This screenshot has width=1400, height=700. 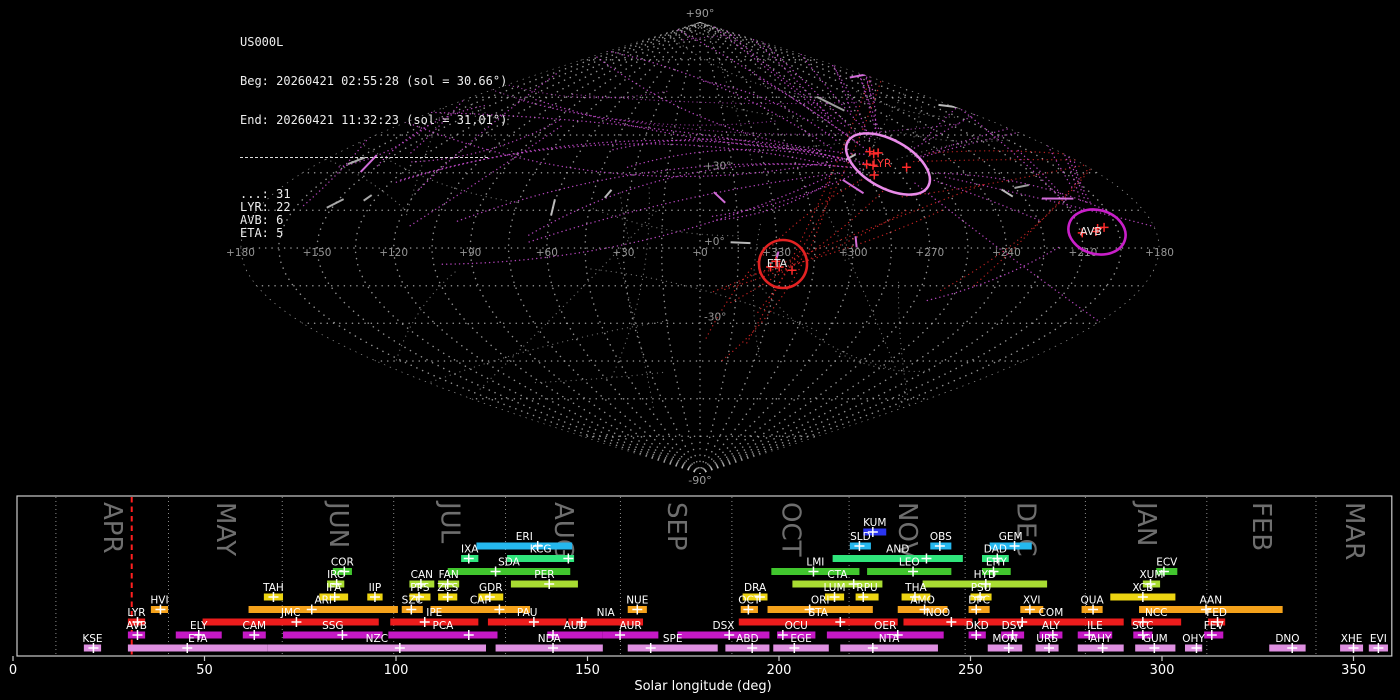 What do you see at coordinates (342, 563) in the screenshot?
I see `shower-label-COR: COR` at bounding box center [342, 563].